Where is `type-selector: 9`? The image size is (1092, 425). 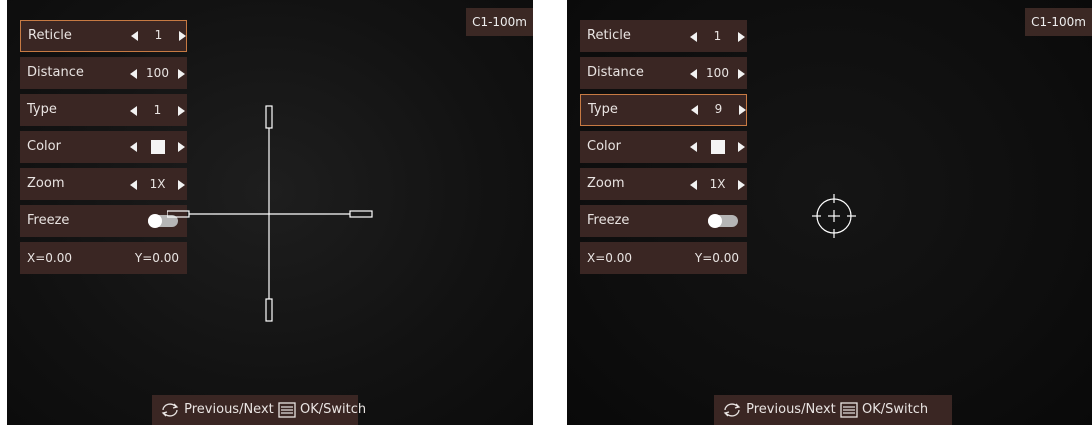 type-selector: 9 is located at coordinates (718, 109).